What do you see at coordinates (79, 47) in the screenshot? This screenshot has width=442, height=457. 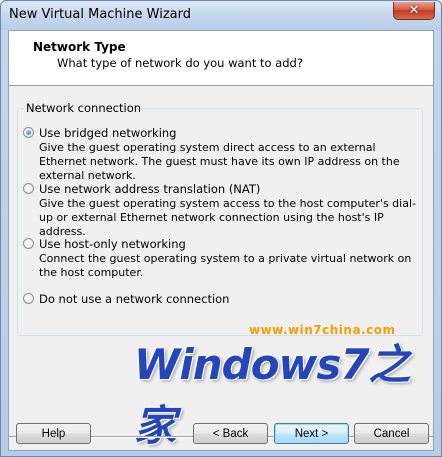 I see `page-title: Network Type` at bounding box center [79, 47].